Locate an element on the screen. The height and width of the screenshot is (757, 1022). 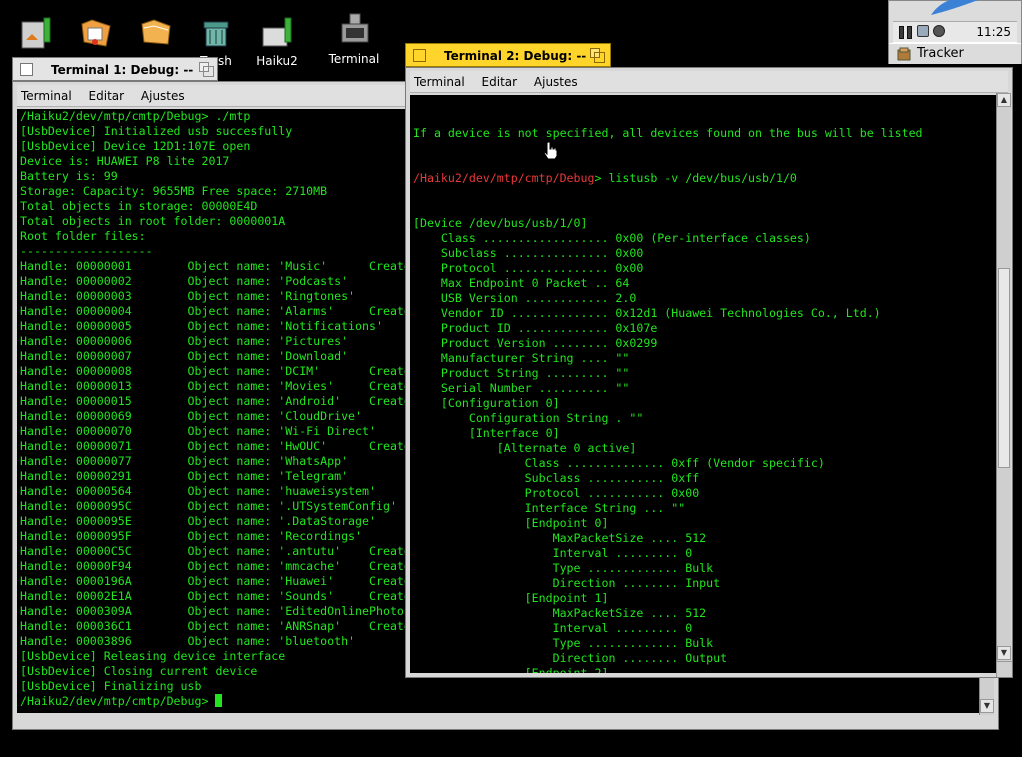
folder-icon is located at coordinates (156, 32).